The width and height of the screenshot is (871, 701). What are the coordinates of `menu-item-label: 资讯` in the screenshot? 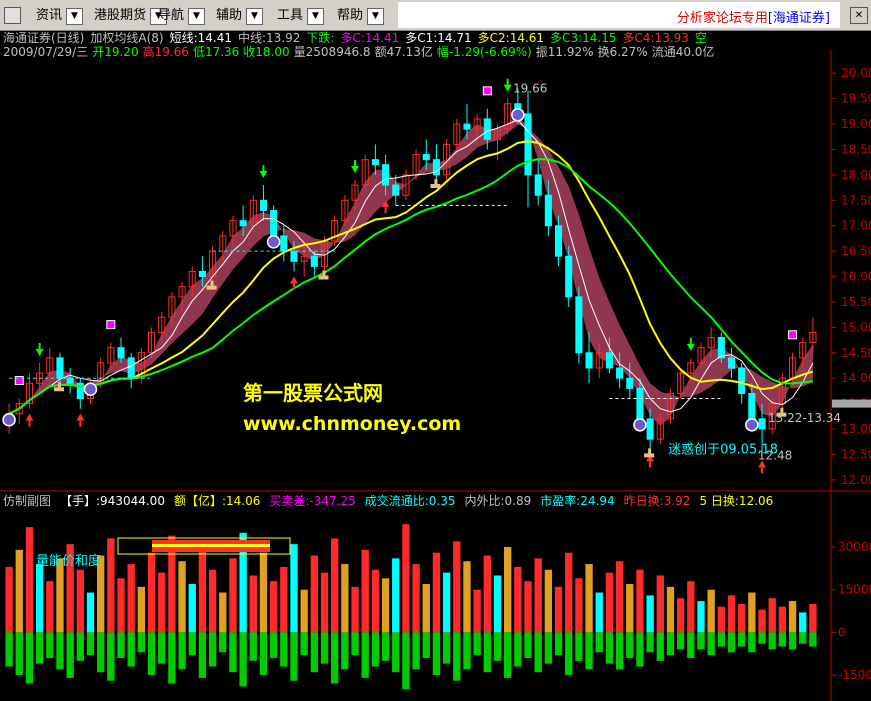 It's located at (49, 15).